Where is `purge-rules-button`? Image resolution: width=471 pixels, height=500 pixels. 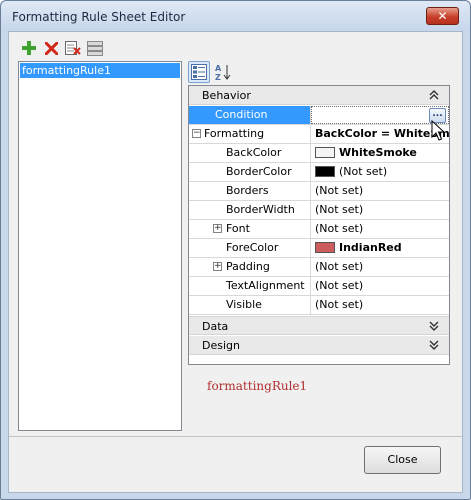 purge-rules-button is located at coordinates (95, 48).